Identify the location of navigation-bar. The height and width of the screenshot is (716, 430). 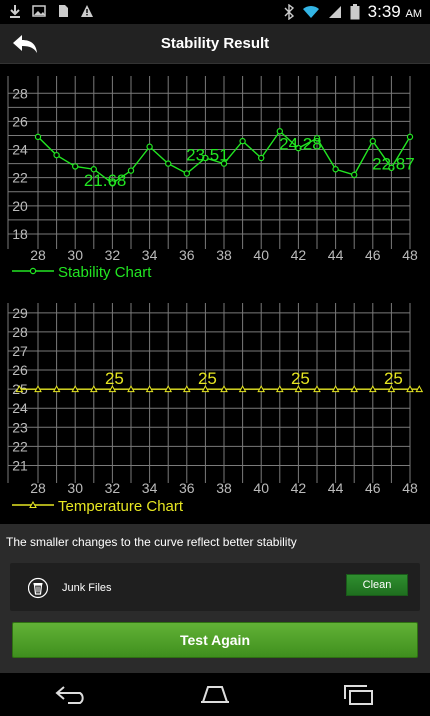
(215, 694).